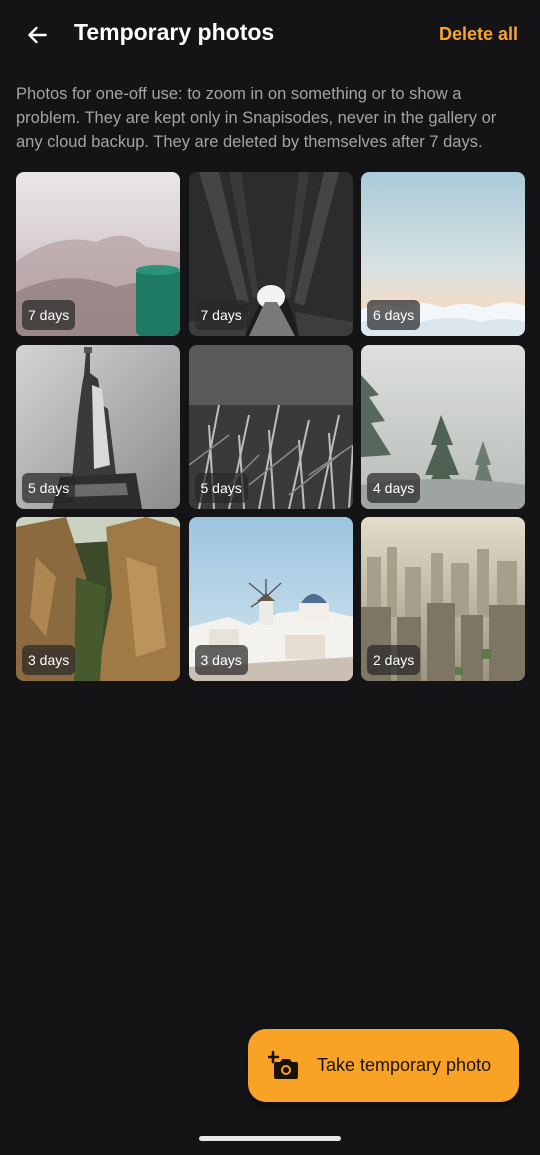 This screenshot has width=540, height=1155. What do you see at coordinates (394, 660) in the screenshot?
I see `days-left-badge: 2 days` at bounding box center [394, 660].